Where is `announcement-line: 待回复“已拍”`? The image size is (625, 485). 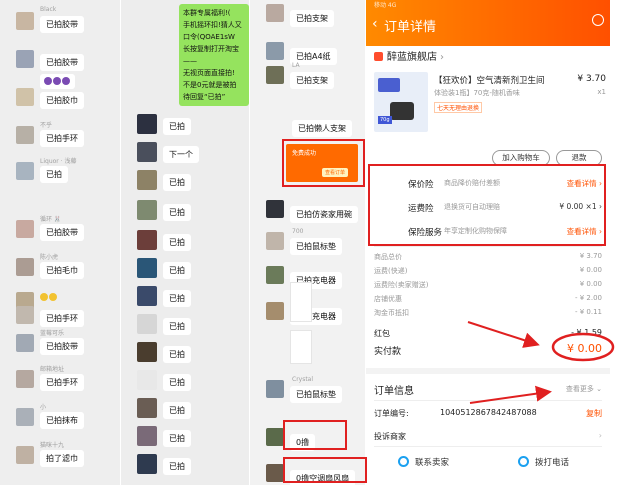 announcement-line: 待回复“已拍” is located at coordinates (204, 97).